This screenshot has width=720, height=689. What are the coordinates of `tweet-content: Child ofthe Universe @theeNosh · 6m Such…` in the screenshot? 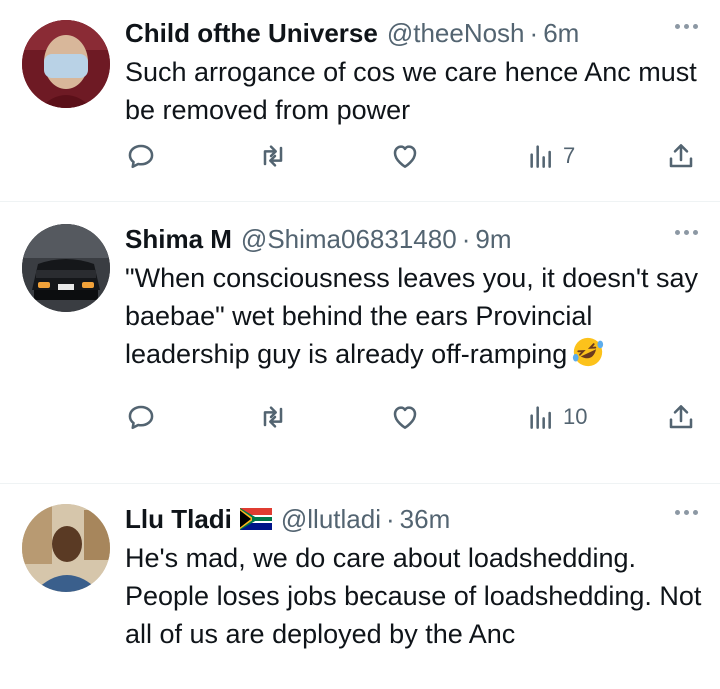 It's located at (412, 72).